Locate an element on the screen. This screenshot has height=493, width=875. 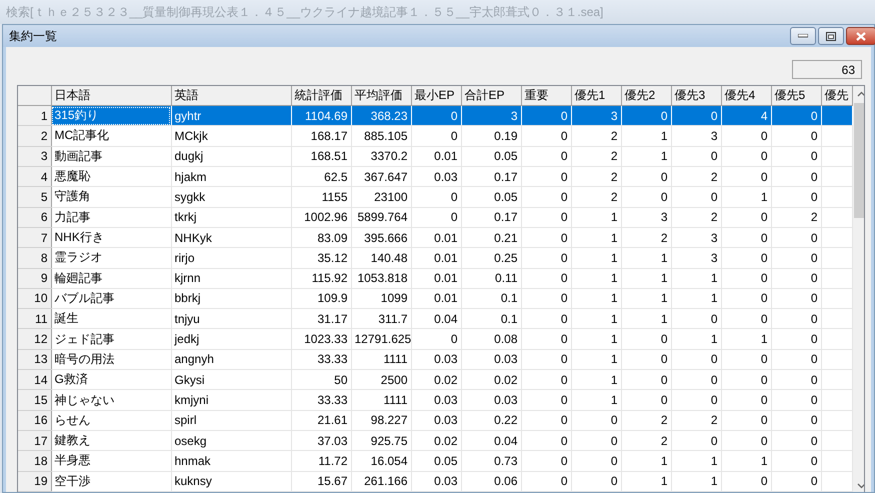
table-cell: kmjyni is located at coordinates (231, 400).